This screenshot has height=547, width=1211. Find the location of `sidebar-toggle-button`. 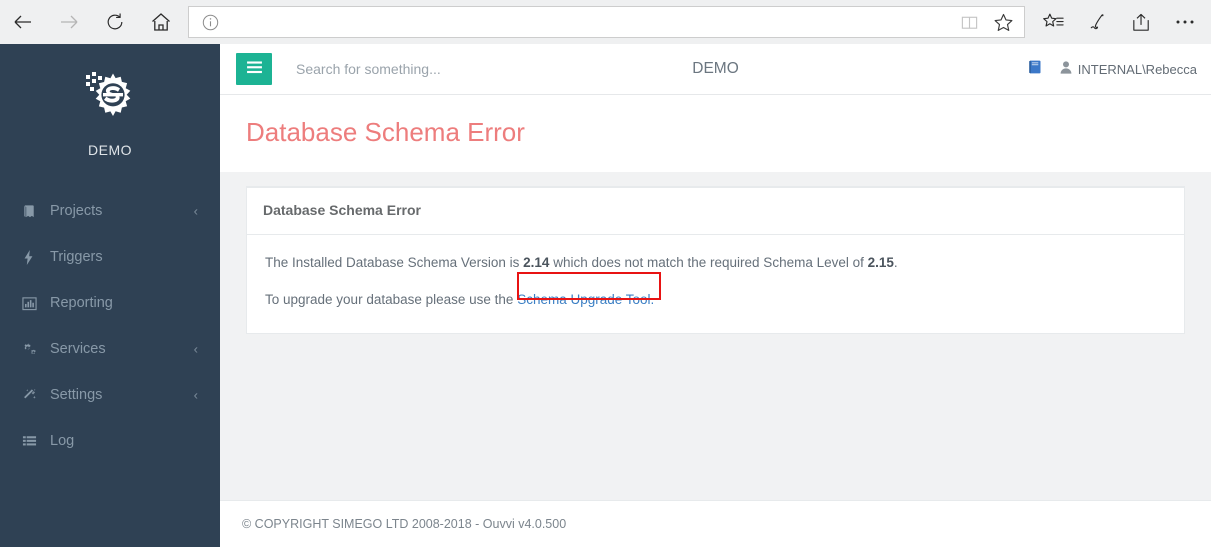

sidebar-toggle-button is located at coordinates (254, 69).